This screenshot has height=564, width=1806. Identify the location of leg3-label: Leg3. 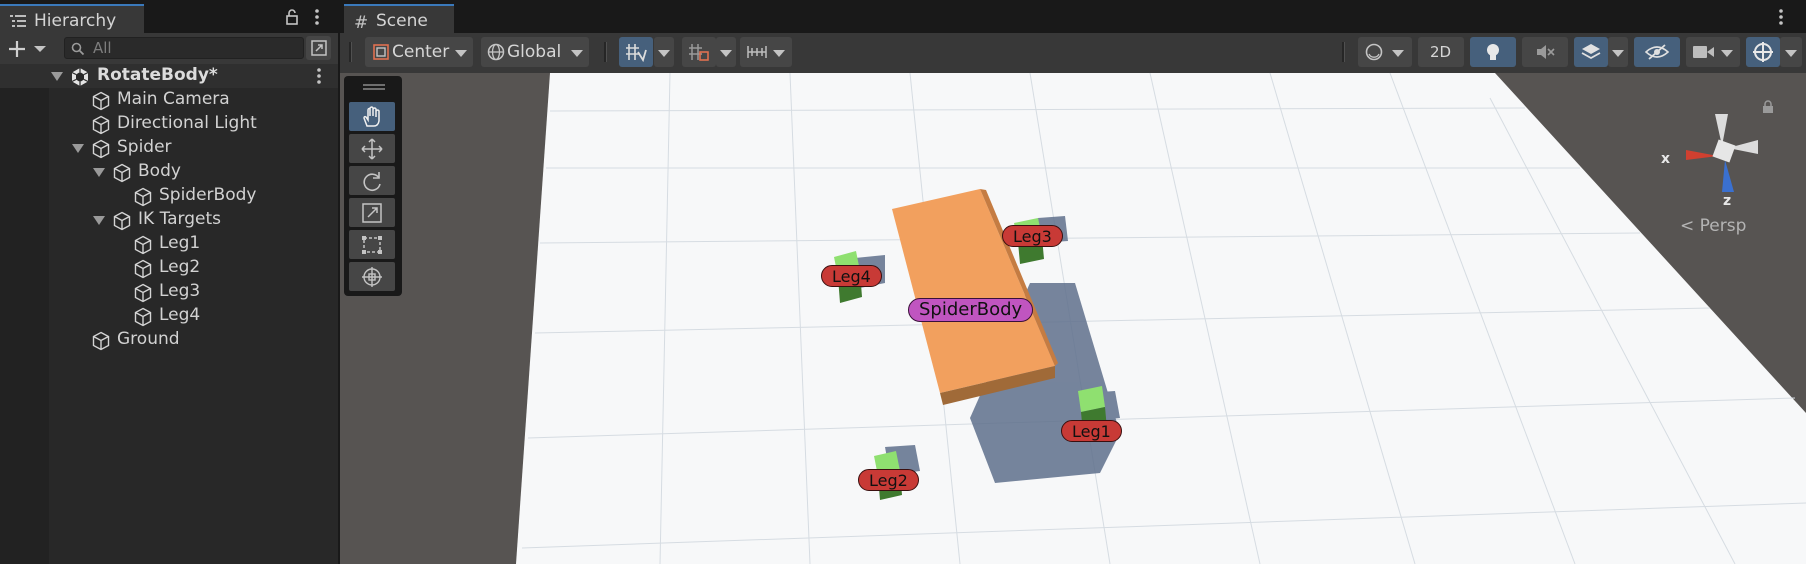
(1032, 236).